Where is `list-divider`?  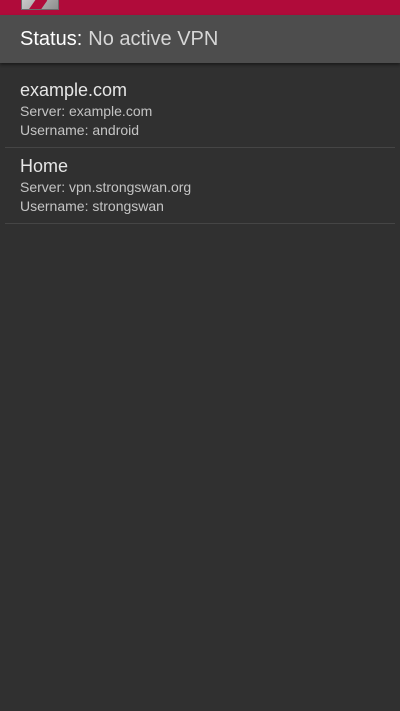 list-divider is located at coordinates (200, 223).